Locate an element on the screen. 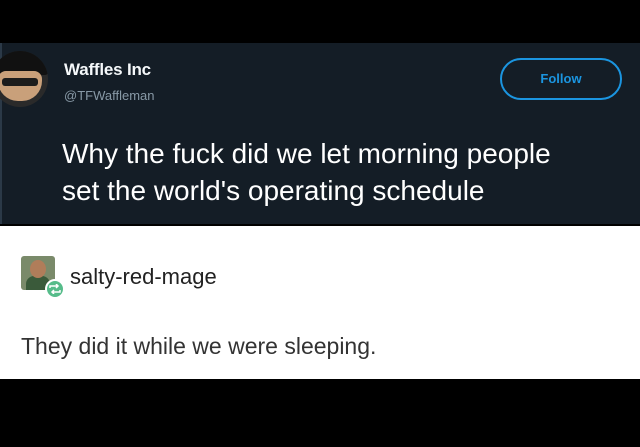  reply-avatar-head is located at coordinates (38, 269).